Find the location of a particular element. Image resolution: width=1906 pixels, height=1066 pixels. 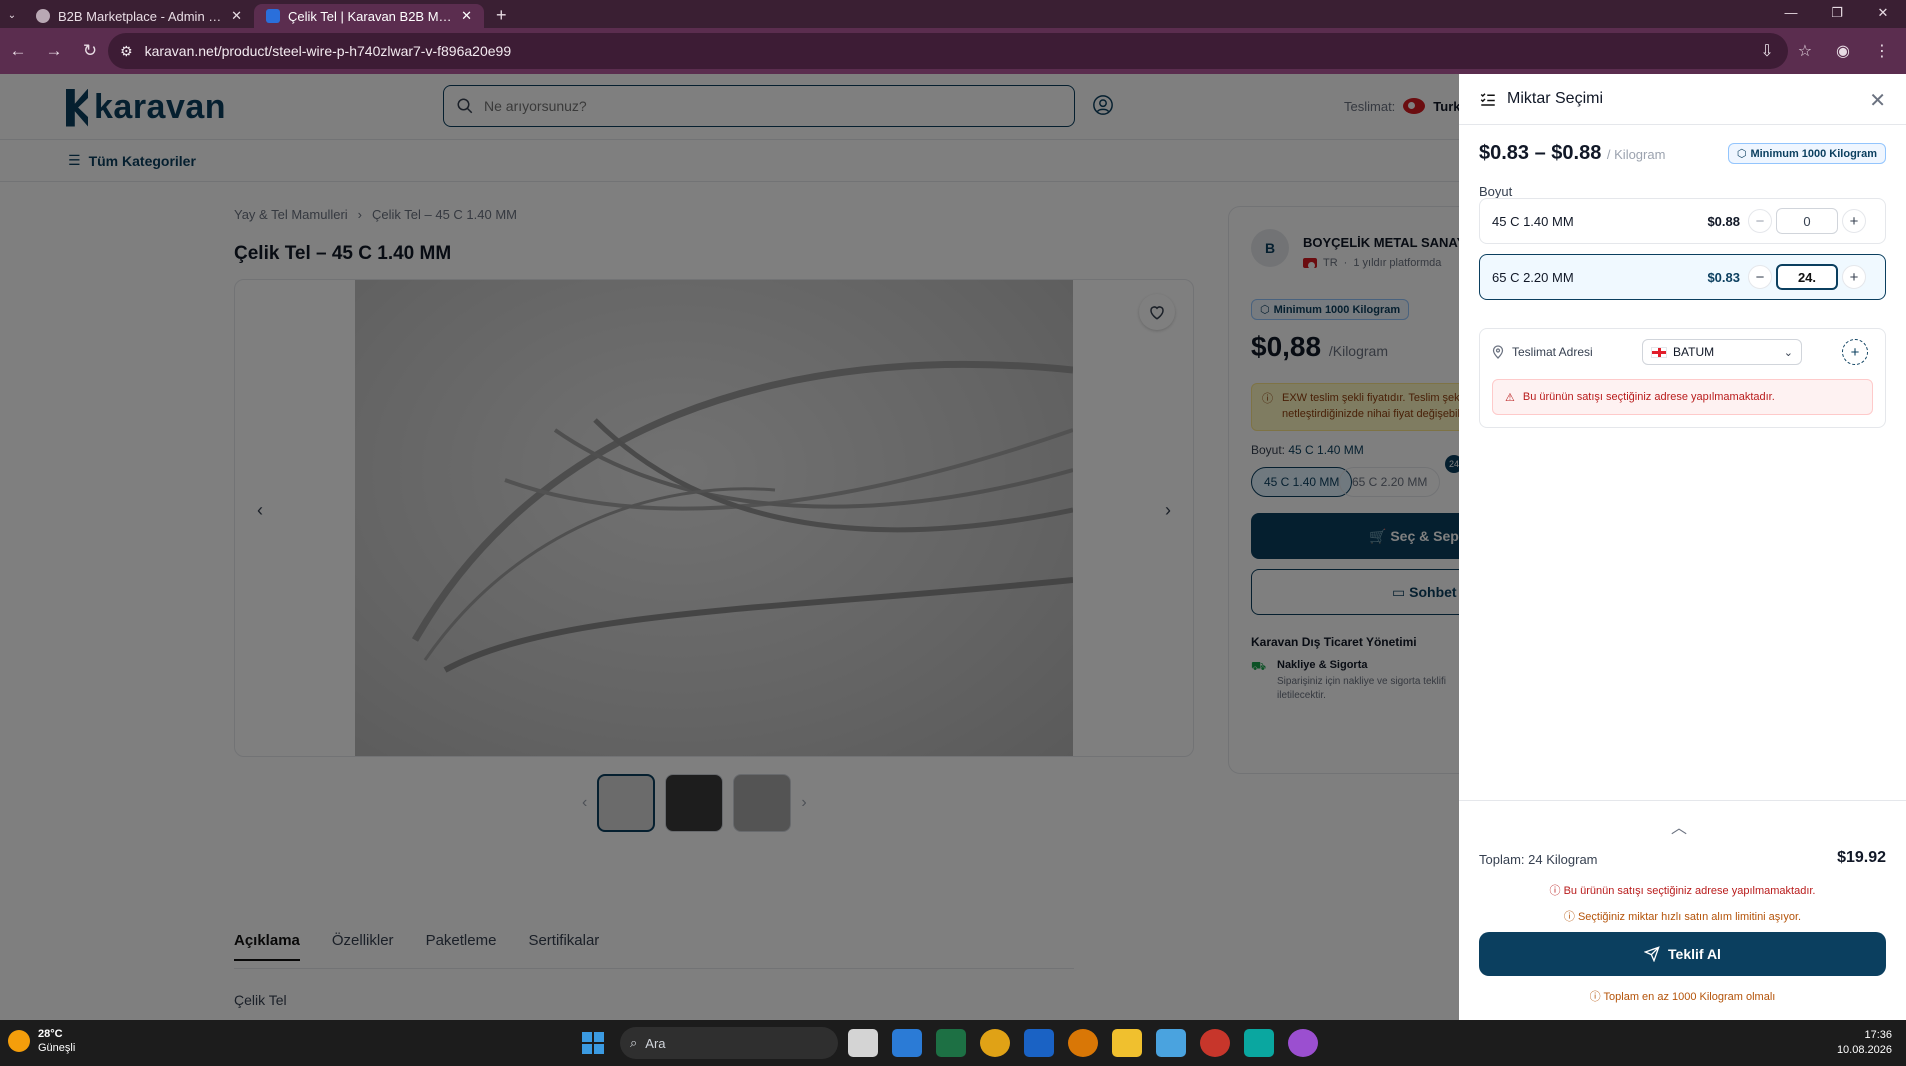

location-pin-icon is located at coordinates (1498, 352).